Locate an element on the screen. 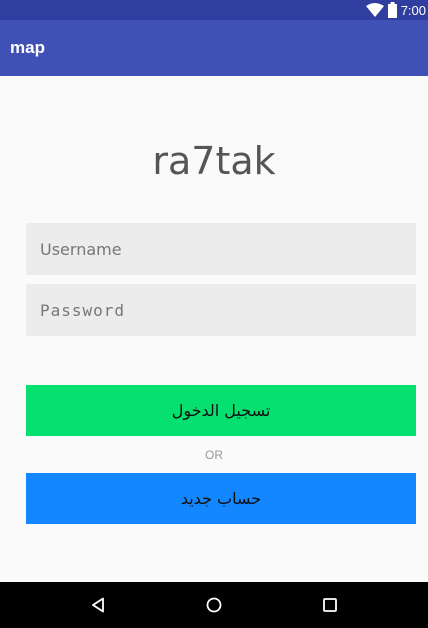  back-icon is located at coordinates (98, 605).